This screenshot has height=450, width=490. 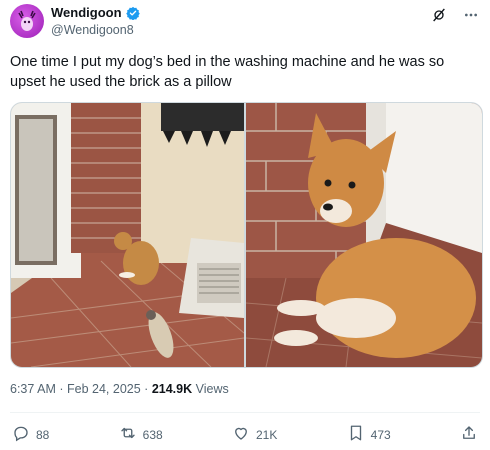 I want to click on repost-count: 638, so click(x=152, y=434).